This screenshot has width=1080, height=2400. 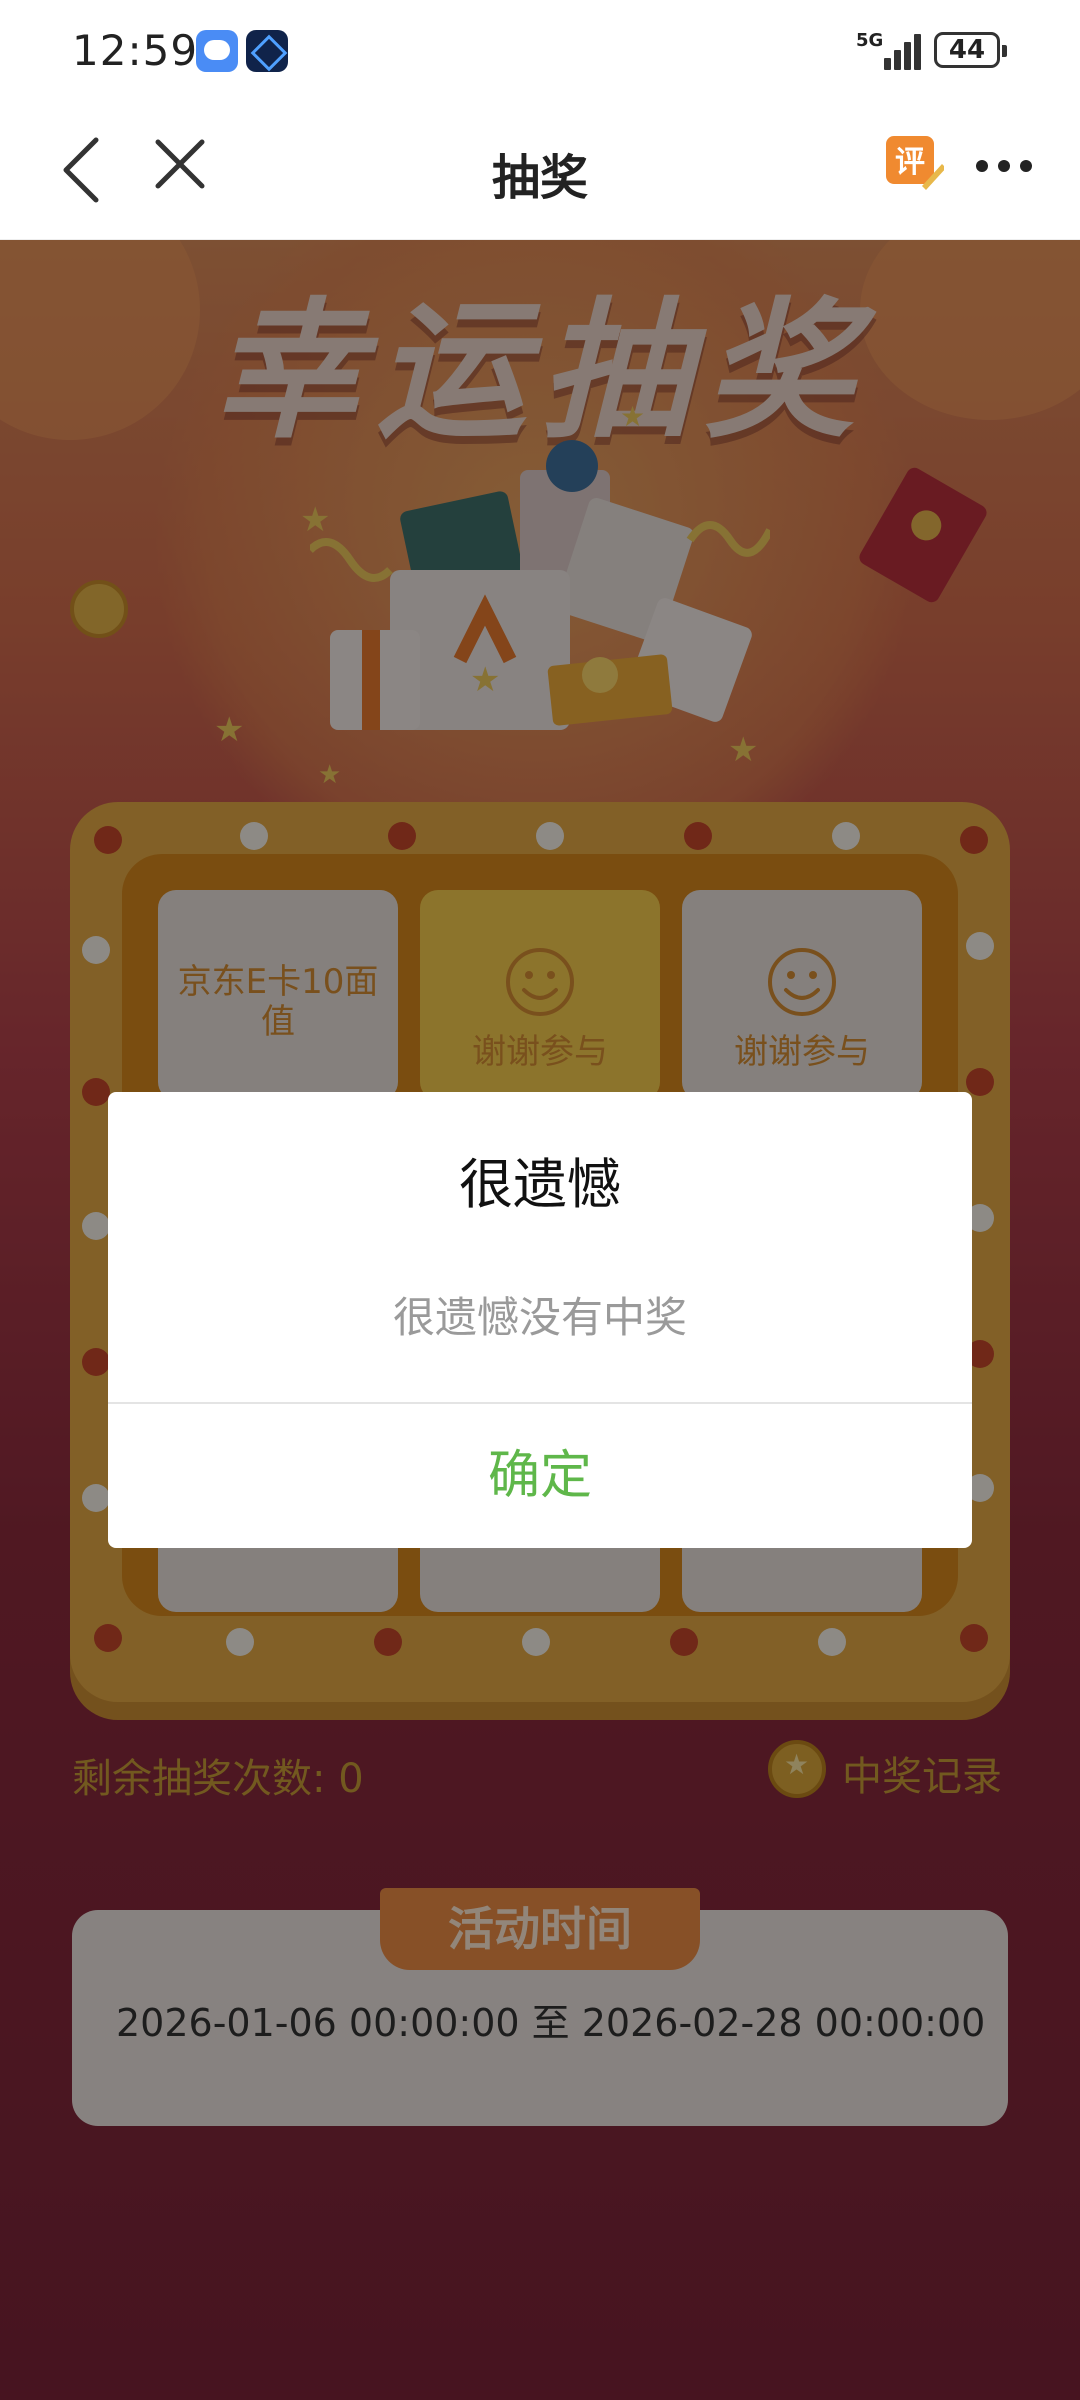 I want to click on nav-bar: 抽奖 评, so click(x=540, y=170).